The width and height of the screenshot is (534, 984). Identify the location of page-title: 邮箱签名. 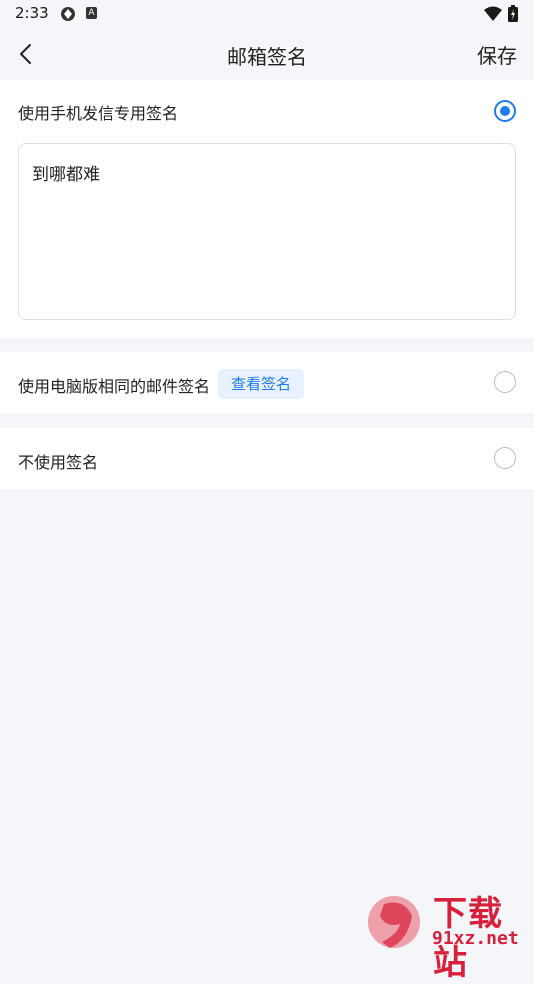
(267, 57).